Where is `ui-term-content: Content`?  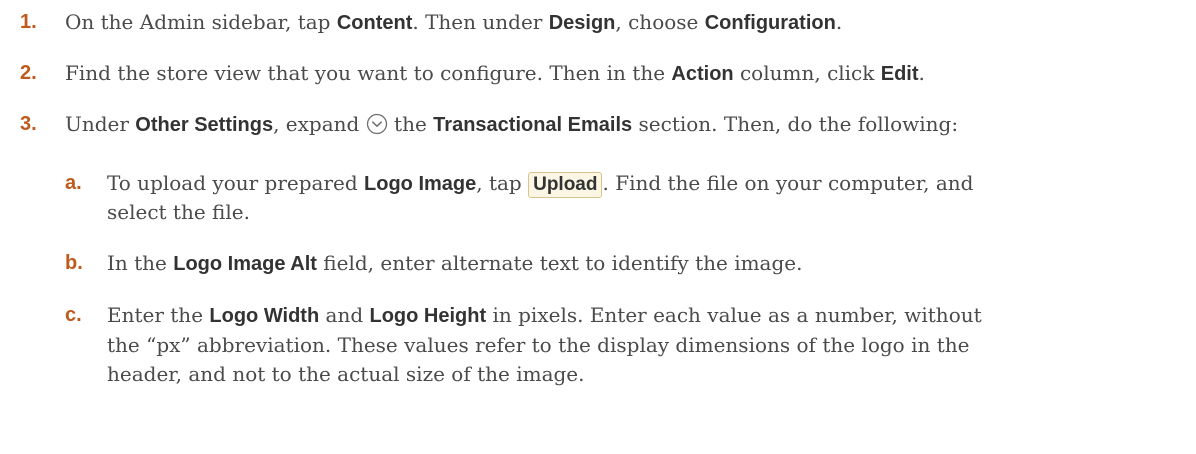
ui-term-content: Content is located at coordinates (374, 23).